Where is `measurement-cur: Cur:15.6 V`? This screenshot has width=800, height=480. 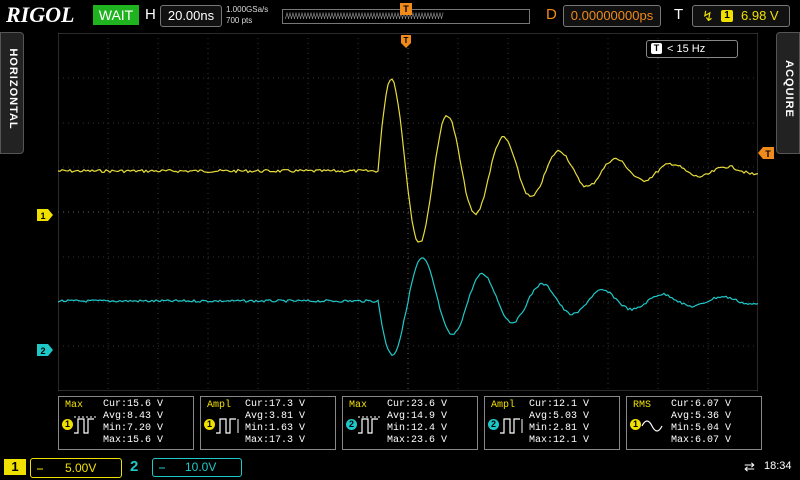 measurement-cur: Cur:15.6 V is located at coordinates (133, 404).